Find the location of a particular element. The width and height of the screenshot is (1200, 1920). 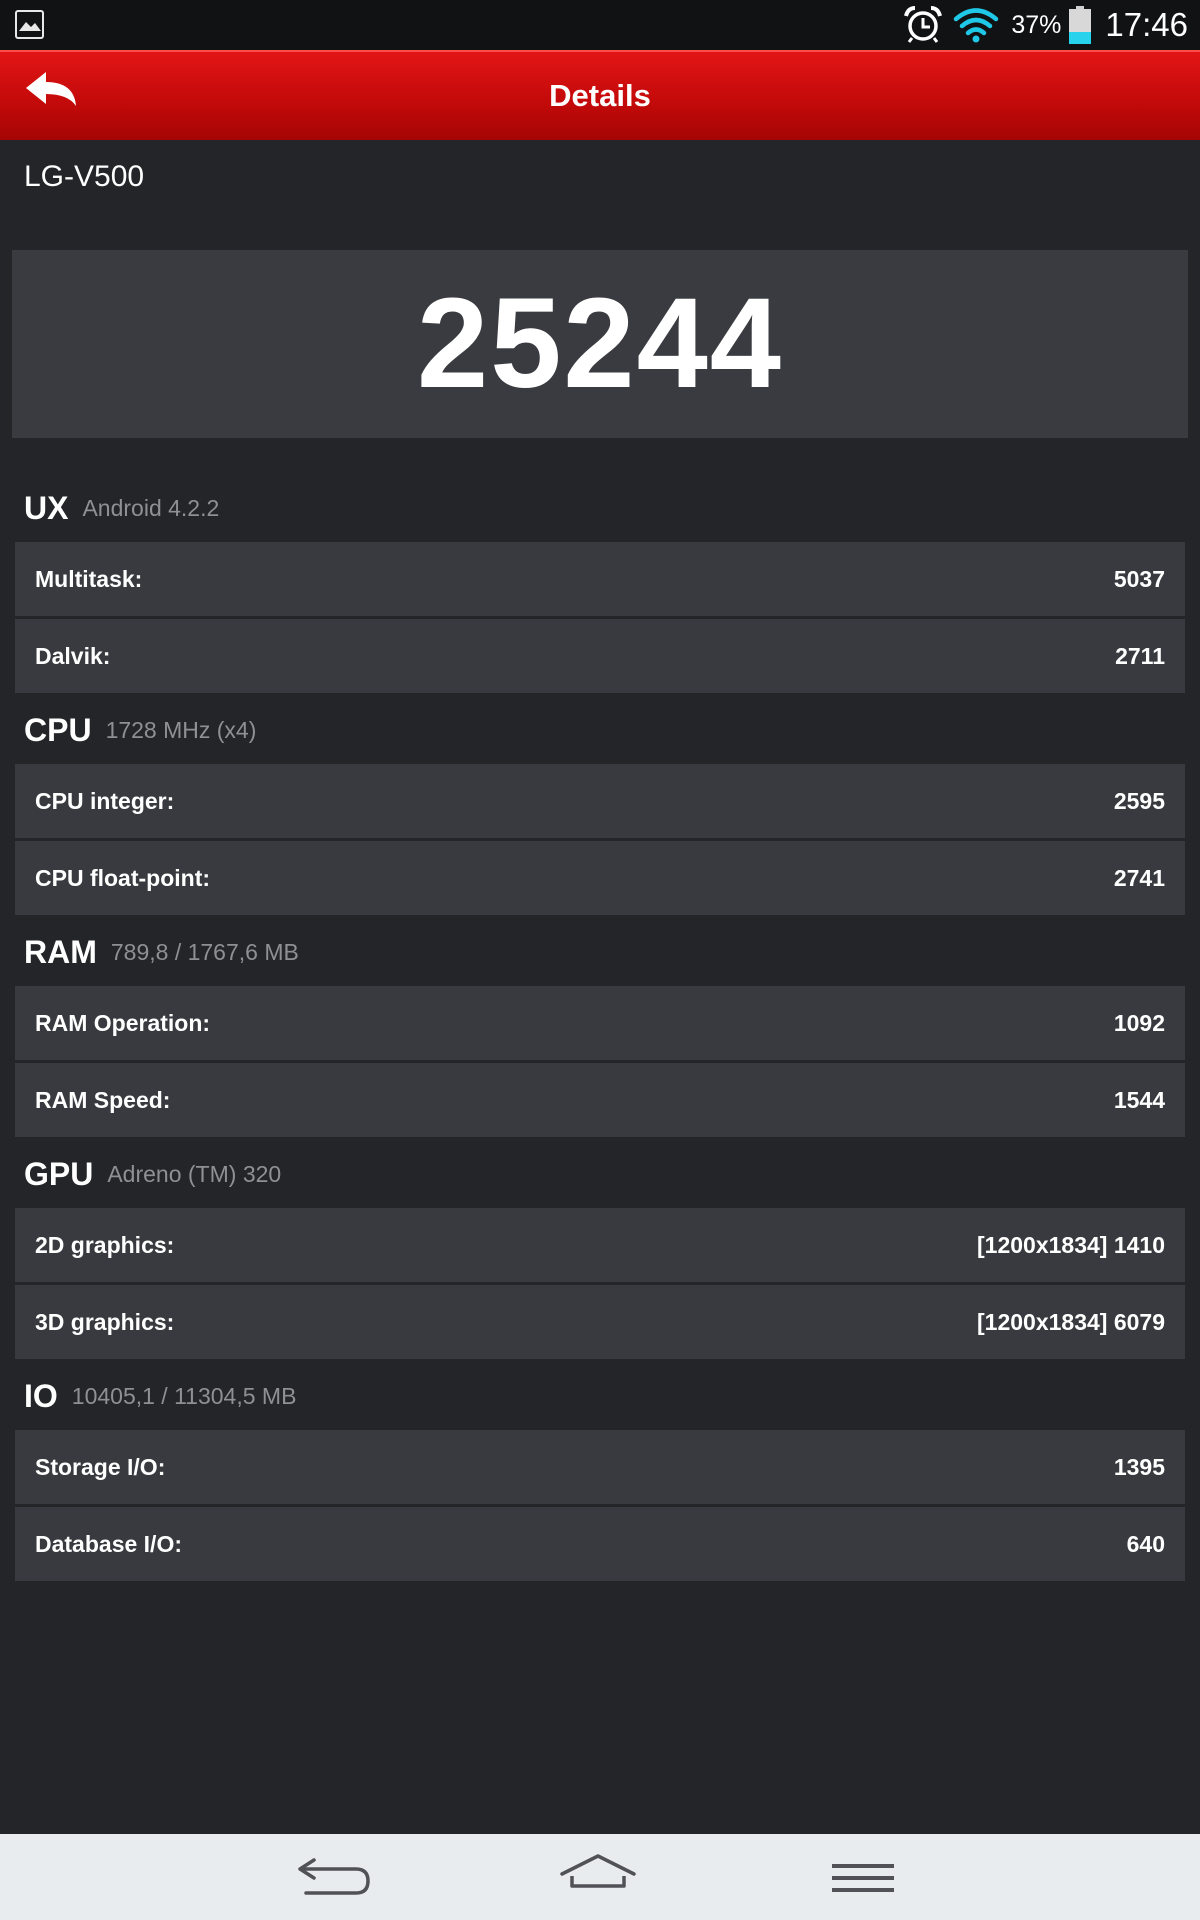

row-value: 1544 is located at coordinates (1139, 1100).